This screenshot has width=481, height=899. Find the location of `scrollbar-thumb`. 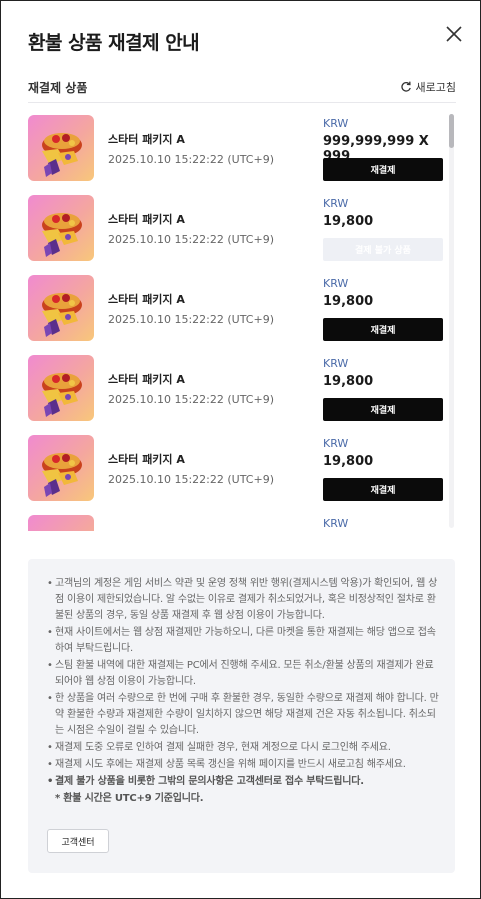

scrollbar-thumb is located at coordinates (451, 131).